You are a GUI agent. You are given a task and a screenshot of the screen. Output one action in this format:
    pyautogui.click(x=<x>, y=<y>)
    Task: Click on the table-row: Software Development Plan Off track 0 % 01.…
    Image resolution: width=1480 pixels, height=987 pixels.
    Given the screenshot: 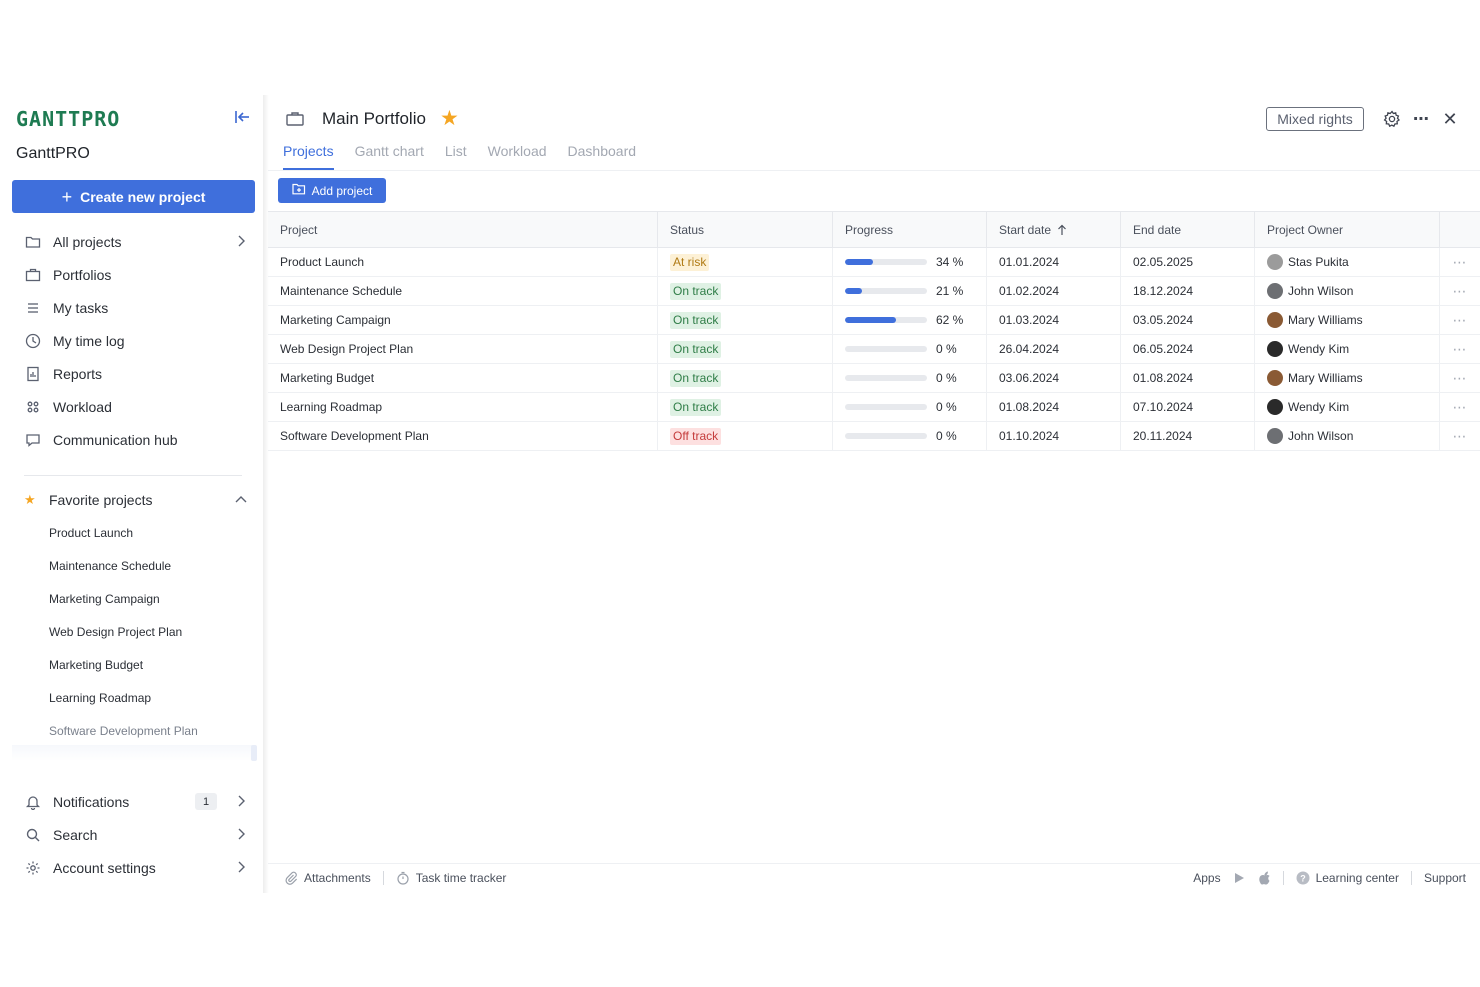 What is the action you would take?
    pyautogui.click(x=874, y=436)
    